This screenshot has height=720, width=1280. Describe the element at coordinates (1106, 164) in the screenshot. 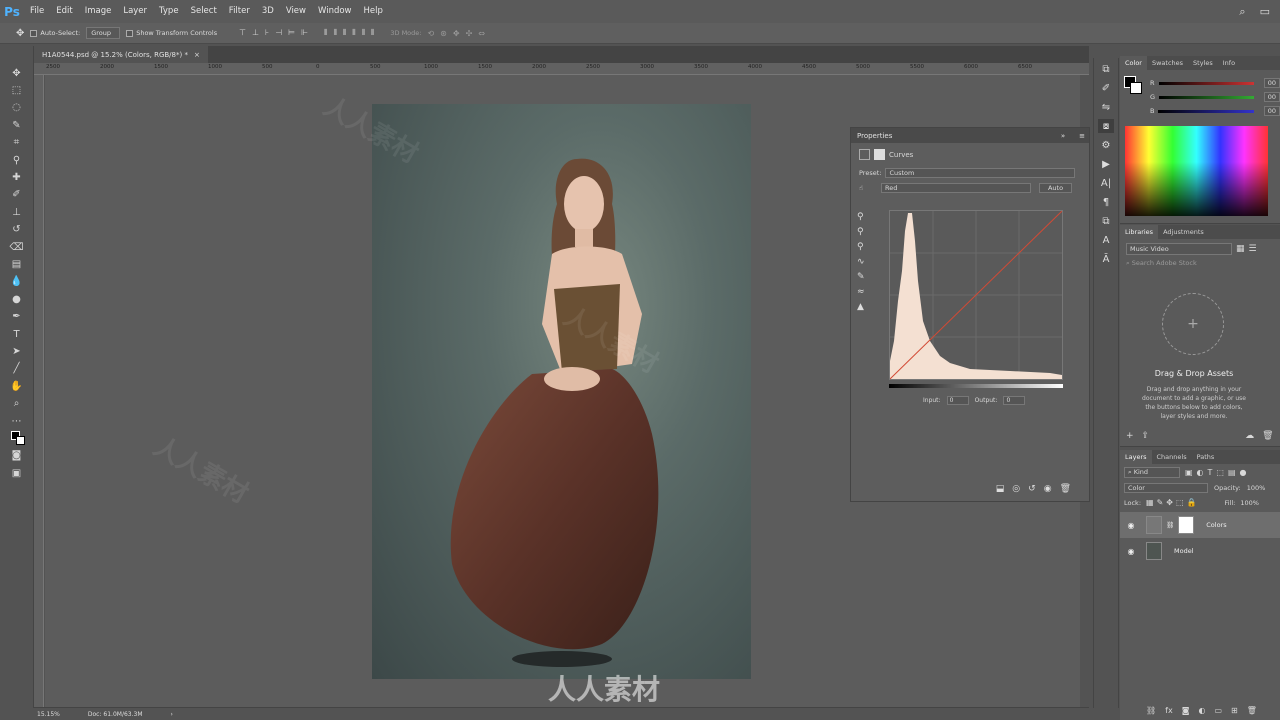

I see `actions-icon: ▶` at that location.